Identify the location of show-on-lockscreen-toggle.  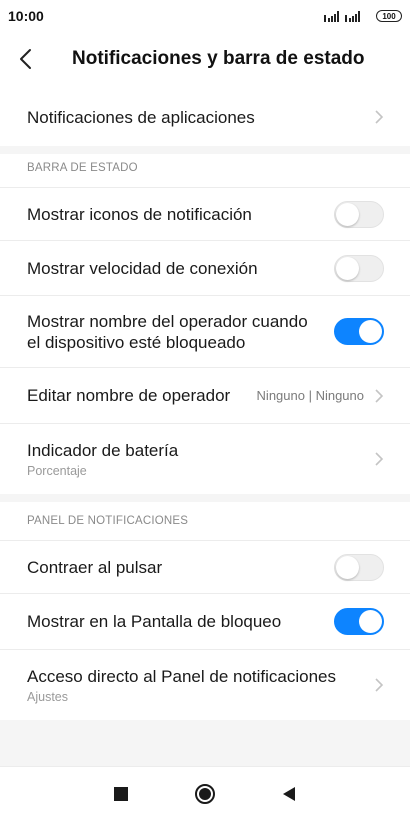
(359, 621).